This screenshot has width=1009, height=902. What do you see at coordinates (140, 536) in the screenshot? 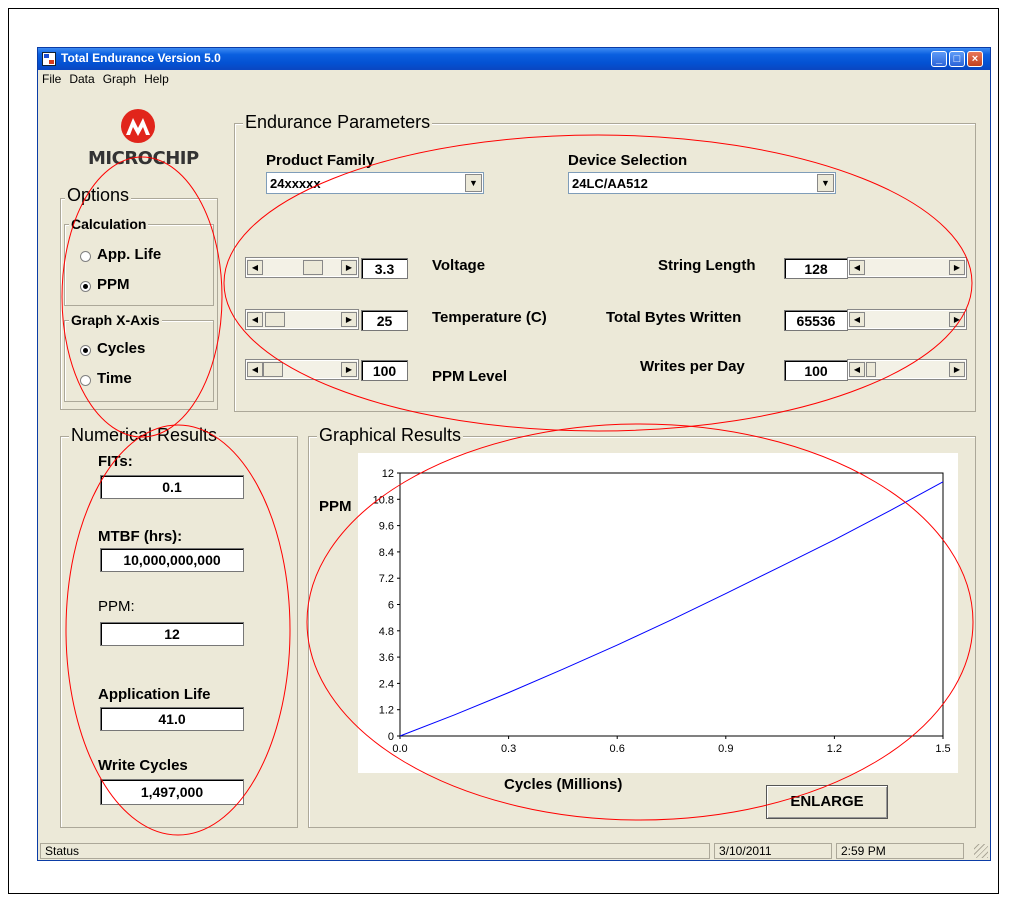
I see `mtbf-label: MTBF (hrs):` at bounding box center [140, 536].